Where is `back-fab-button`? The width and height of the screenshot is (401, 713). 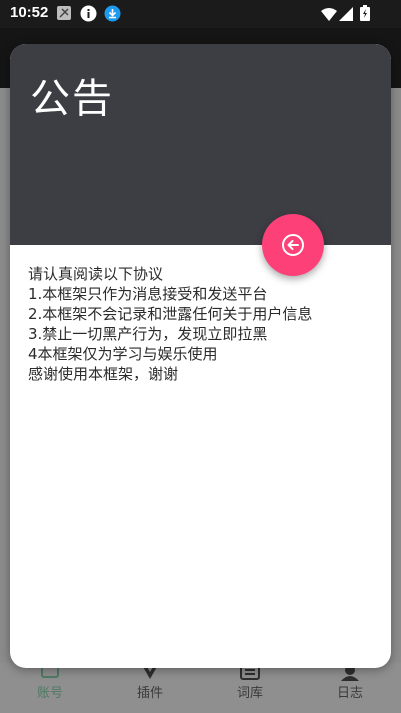
back-fab-button is located at coordinates (293, 245).